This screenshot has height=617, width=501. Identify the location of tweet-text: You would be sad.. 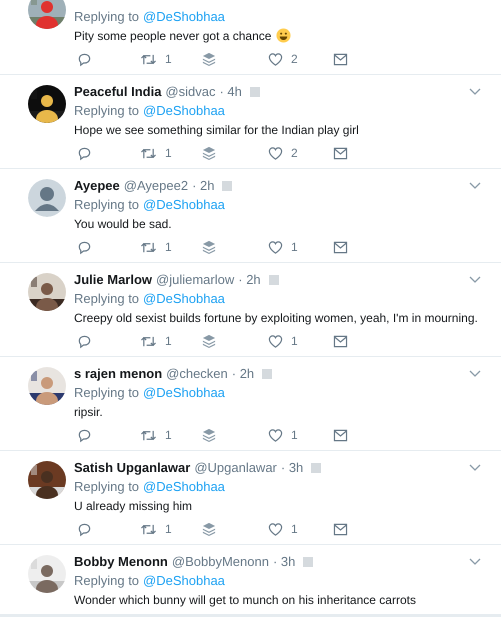
(123, 224).